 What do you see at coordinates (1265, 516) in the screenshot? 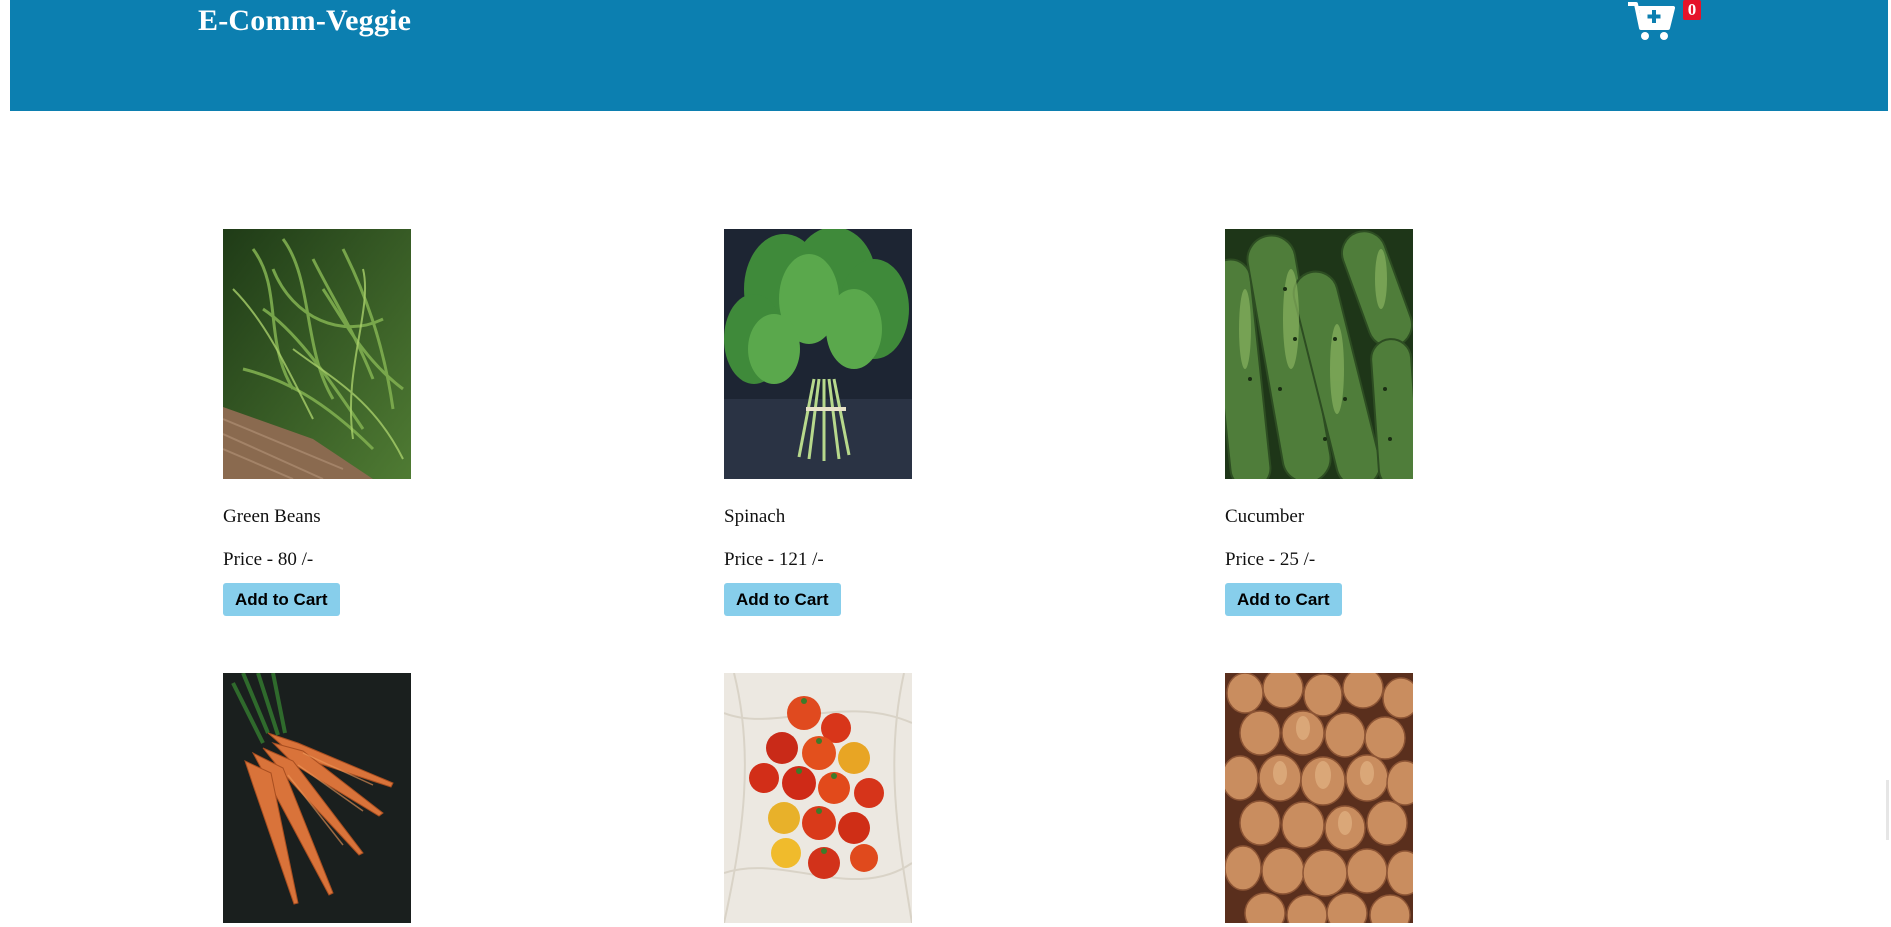
I see `product-name: Cucumber` at bounding box center [1265, 516].